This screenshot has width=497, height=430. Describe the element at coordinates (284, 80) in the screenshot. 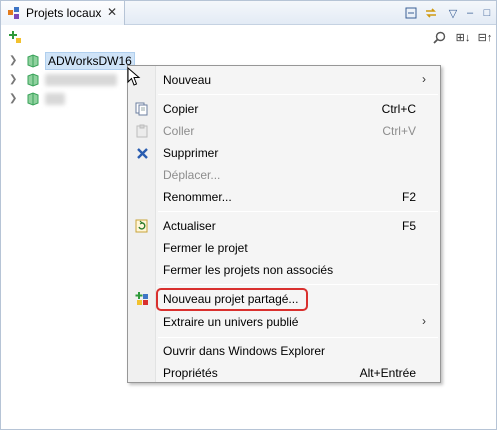

I see `menu-item-nouveau: Nouveau ›` at that location.